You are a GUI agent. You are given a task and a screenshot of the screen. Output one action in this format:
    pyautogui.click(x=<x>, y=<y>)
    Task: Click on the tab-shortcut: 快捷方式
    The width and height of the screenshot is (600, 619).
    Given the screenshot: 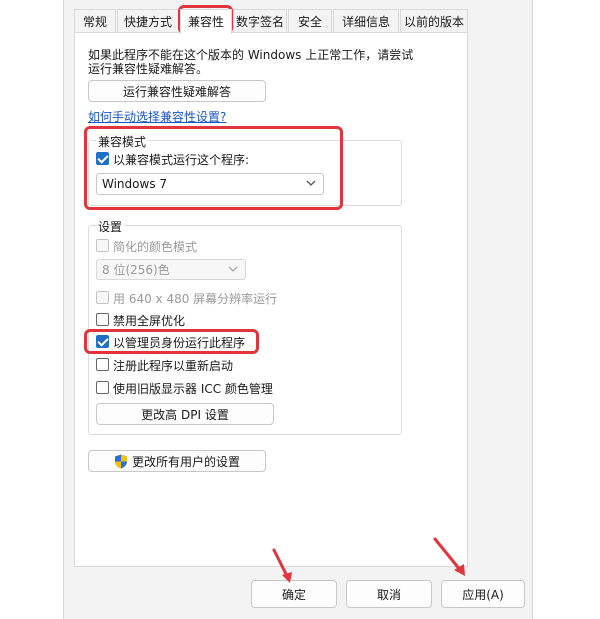 What is the action you would take?
    pyautogui.click(x=148, y=21)
    